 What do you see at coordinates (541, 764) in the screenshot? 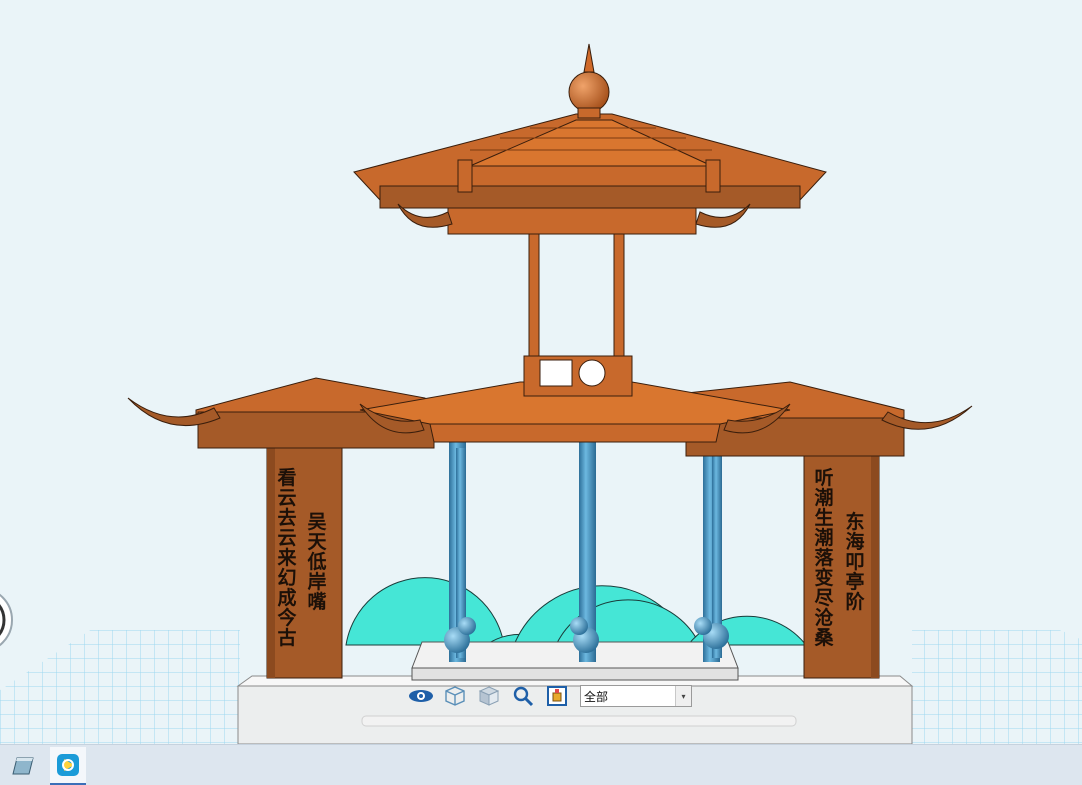
I see `taskbar` at bounding box center [541, 764].